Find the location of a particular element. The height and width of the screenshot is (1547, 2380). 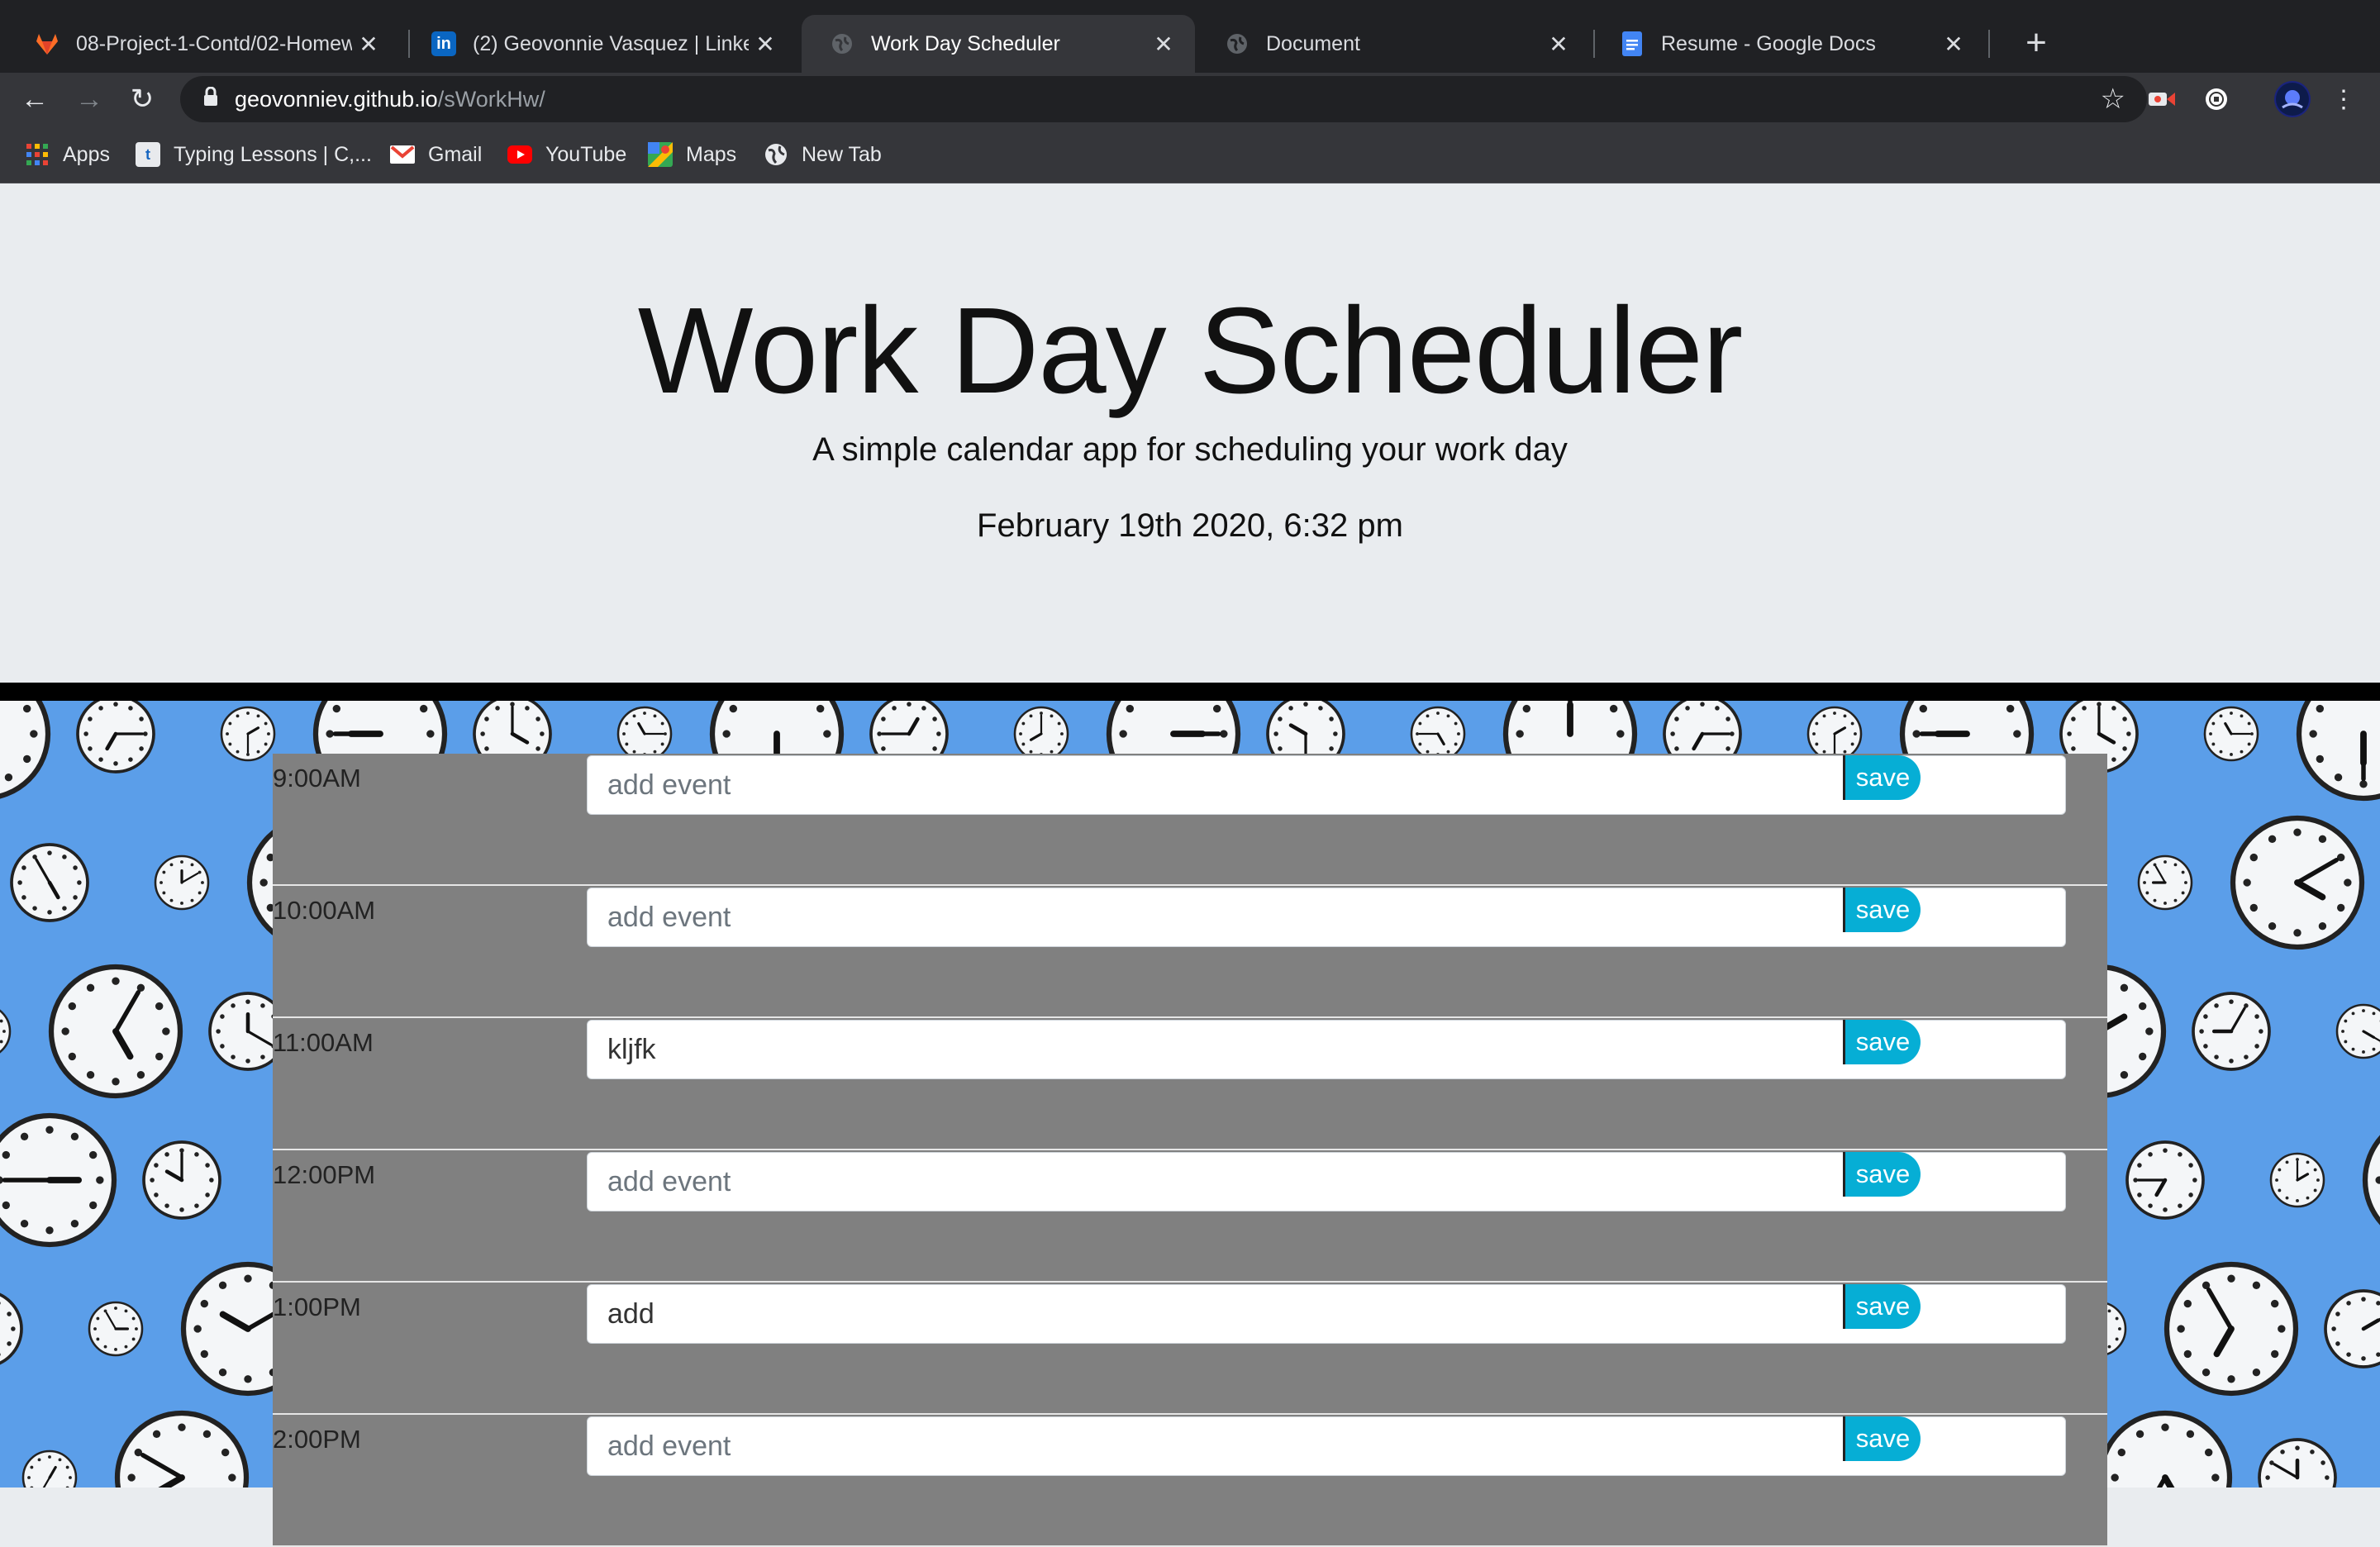

avatar is located at coordinates (2292, 99).